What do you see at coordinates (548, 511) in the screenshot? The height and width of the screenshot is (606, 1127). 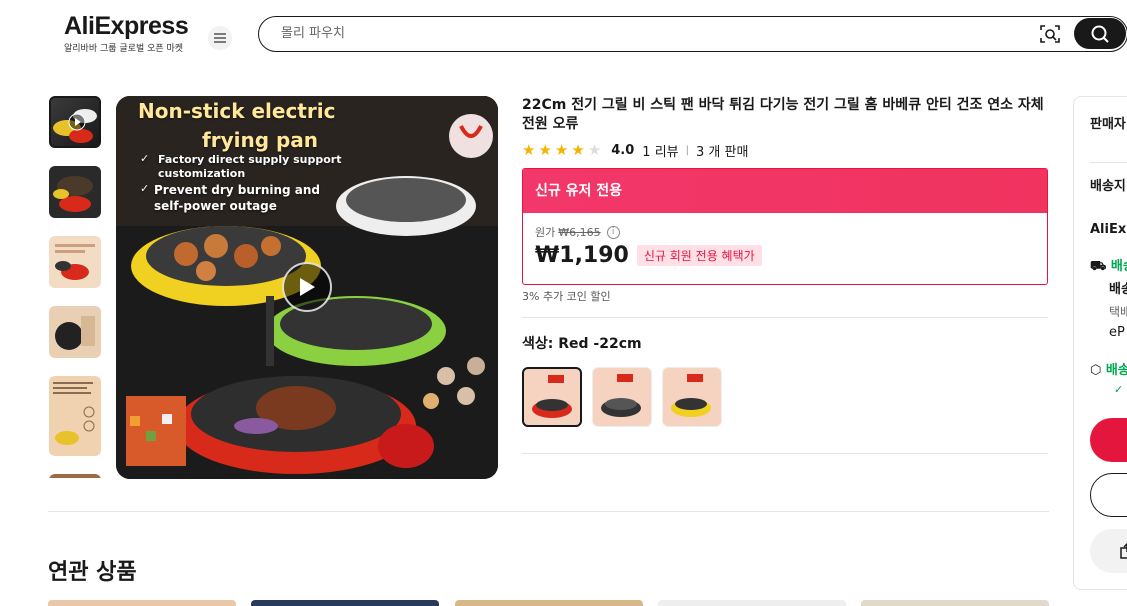 I see `section-divider` at bounding box center [548, 511].